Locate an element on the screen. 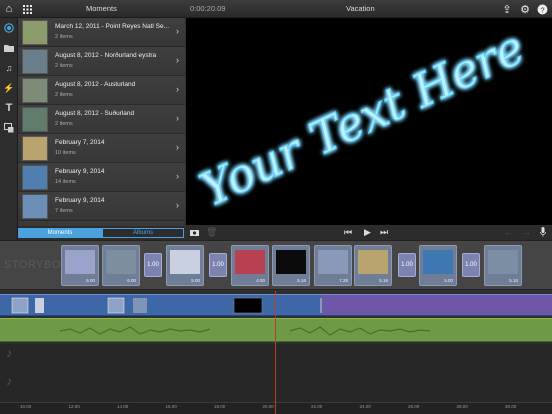 This screenshot has height=414, width=552. storyboard-clip: 6.00 is located at coordinates (121, 265).